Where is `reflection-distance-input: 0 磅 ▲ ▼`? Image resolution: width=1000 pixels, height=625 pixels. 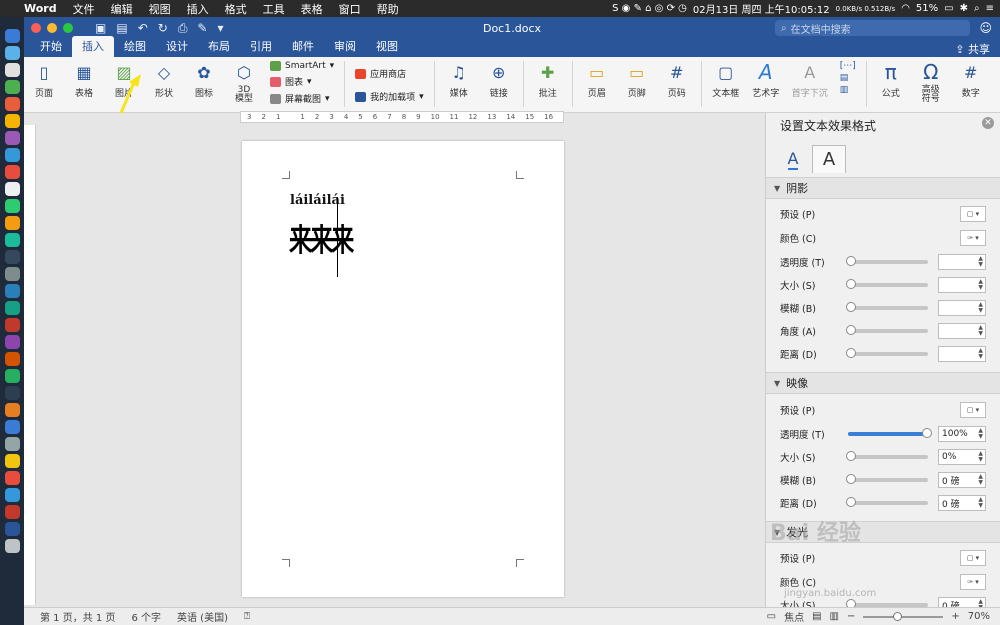 reflection-distance-input: 0 磅 ▲ ▼ is located at coordinates (962, 503).